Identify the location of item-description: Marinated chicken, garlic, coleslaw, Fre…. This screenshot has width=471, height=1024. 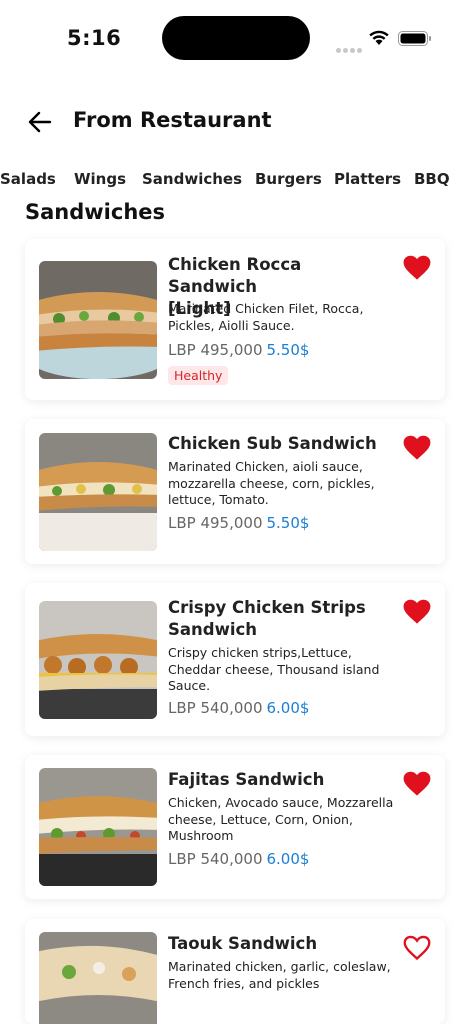
(283, 975).